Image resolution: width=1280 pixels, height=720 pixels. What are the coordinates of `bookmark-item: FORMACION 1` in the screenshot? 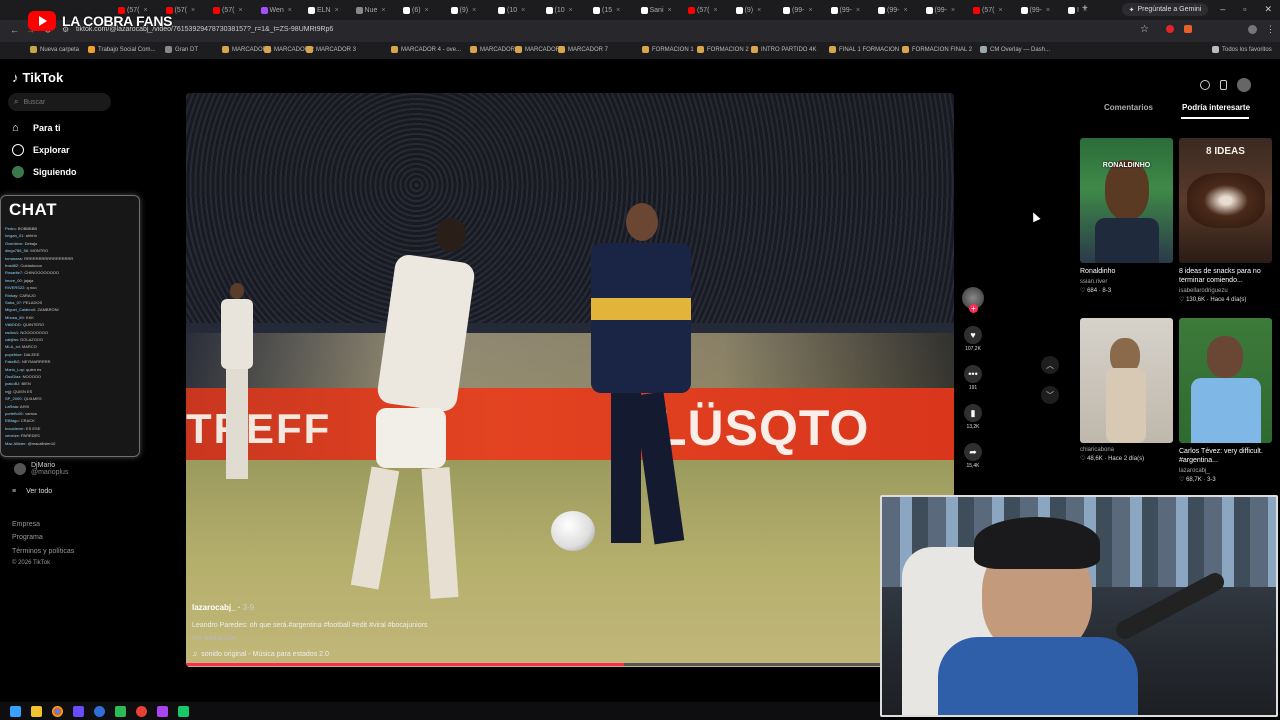 It's located at (668, 49).